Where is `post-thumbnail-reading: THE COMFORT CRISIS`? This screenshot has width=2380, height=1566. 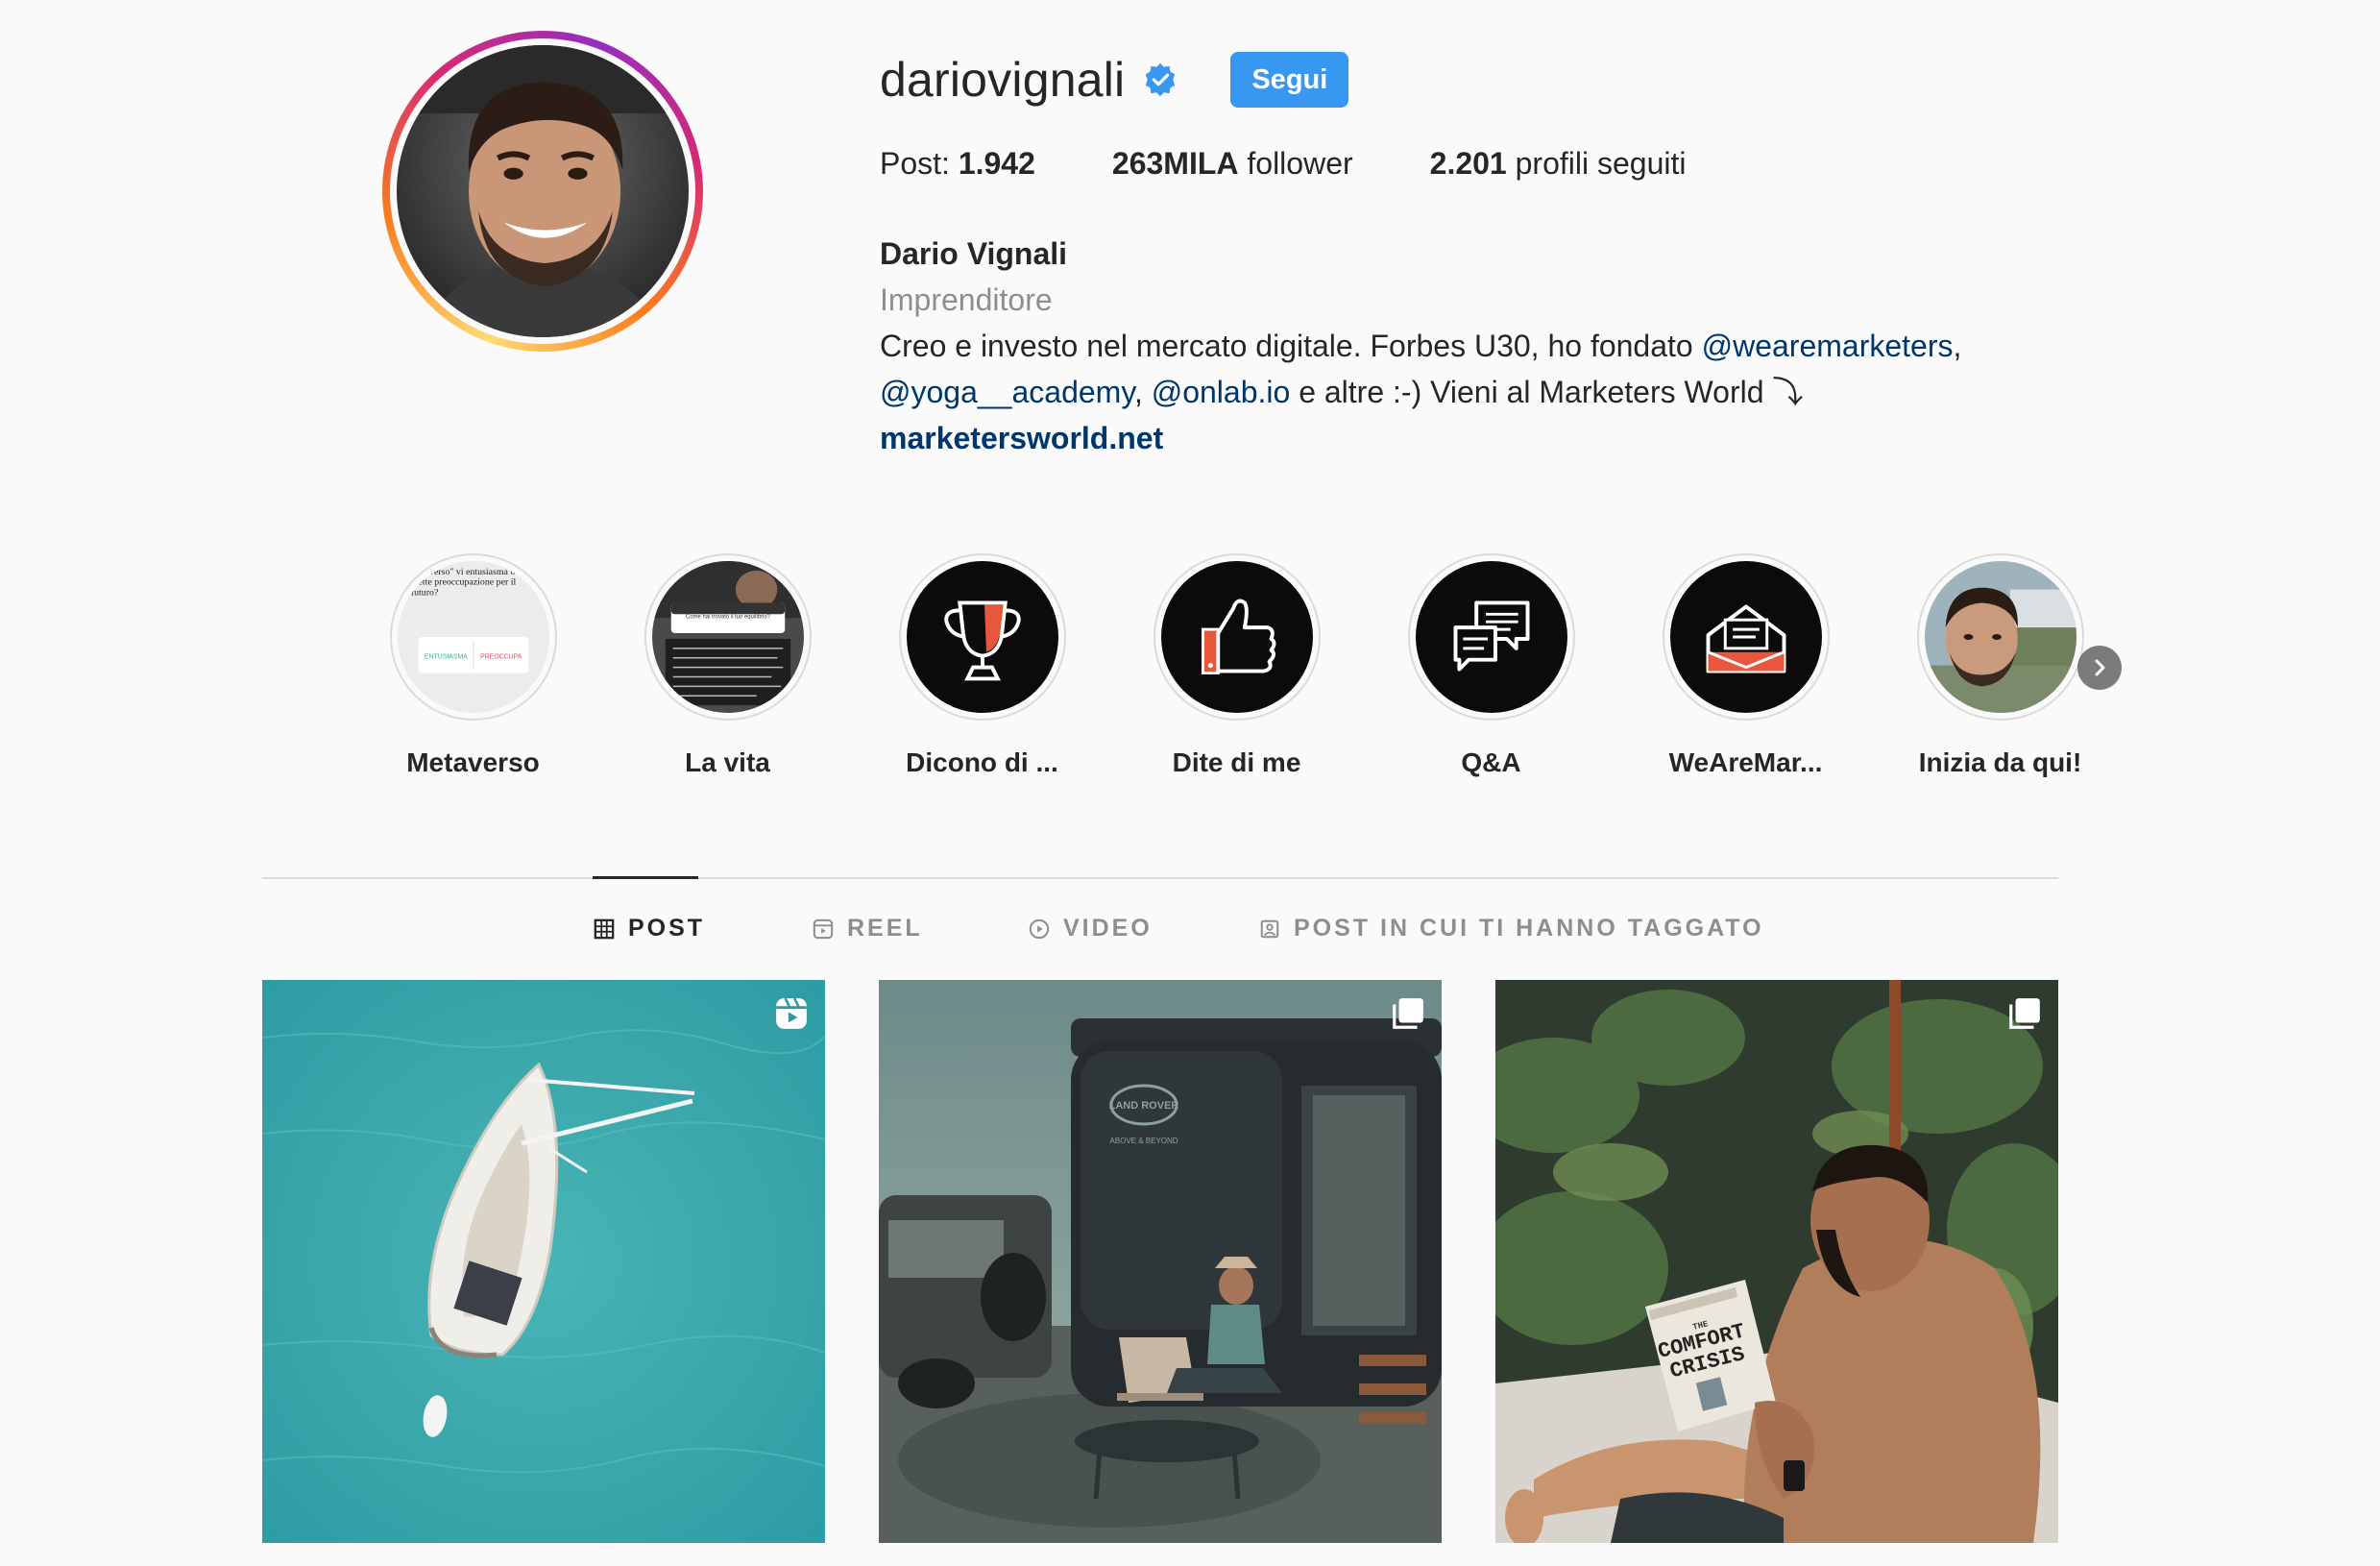
post-thumbnail-reading: THE COMFORT CRISIS is located at coordinates (1777, 1261).